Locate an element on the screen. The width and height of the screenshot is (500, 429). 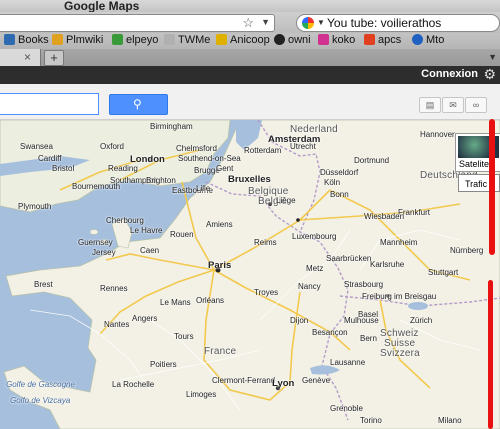
map-label: Mulhouse is located at coordinates (361, 320).